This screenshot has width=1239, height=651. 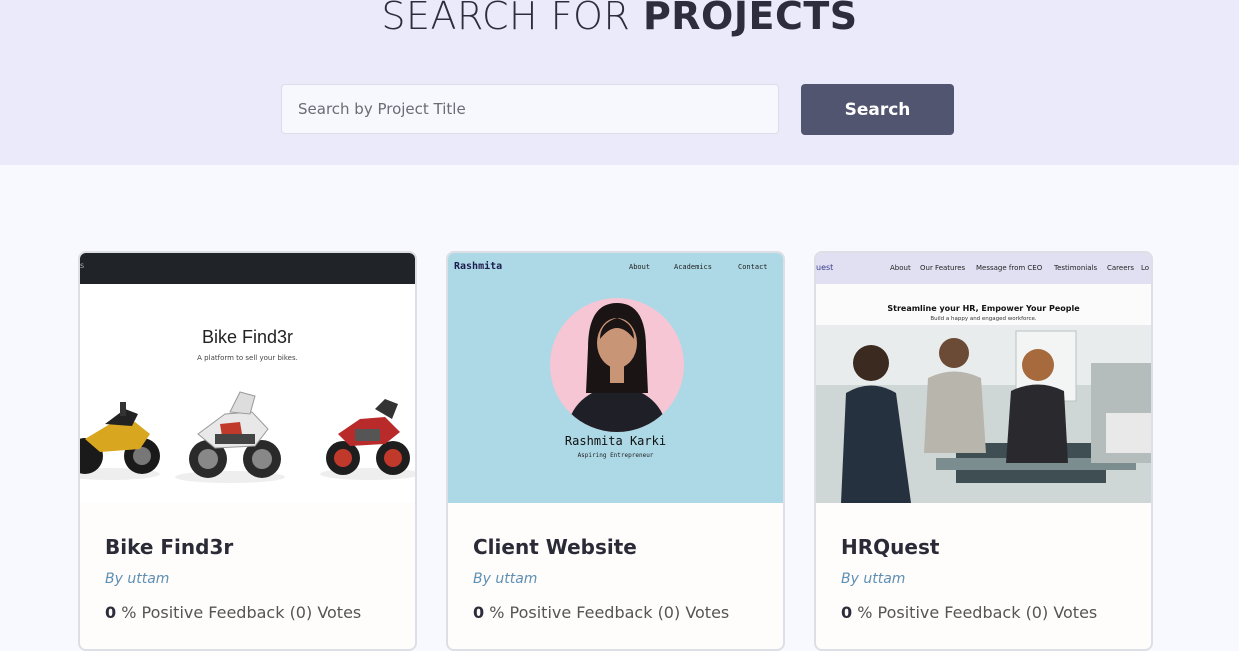 What do you see at coordinates (367, 439) in the screenshot?
I see `motorcycle-red` at bounding box center [367, 439].